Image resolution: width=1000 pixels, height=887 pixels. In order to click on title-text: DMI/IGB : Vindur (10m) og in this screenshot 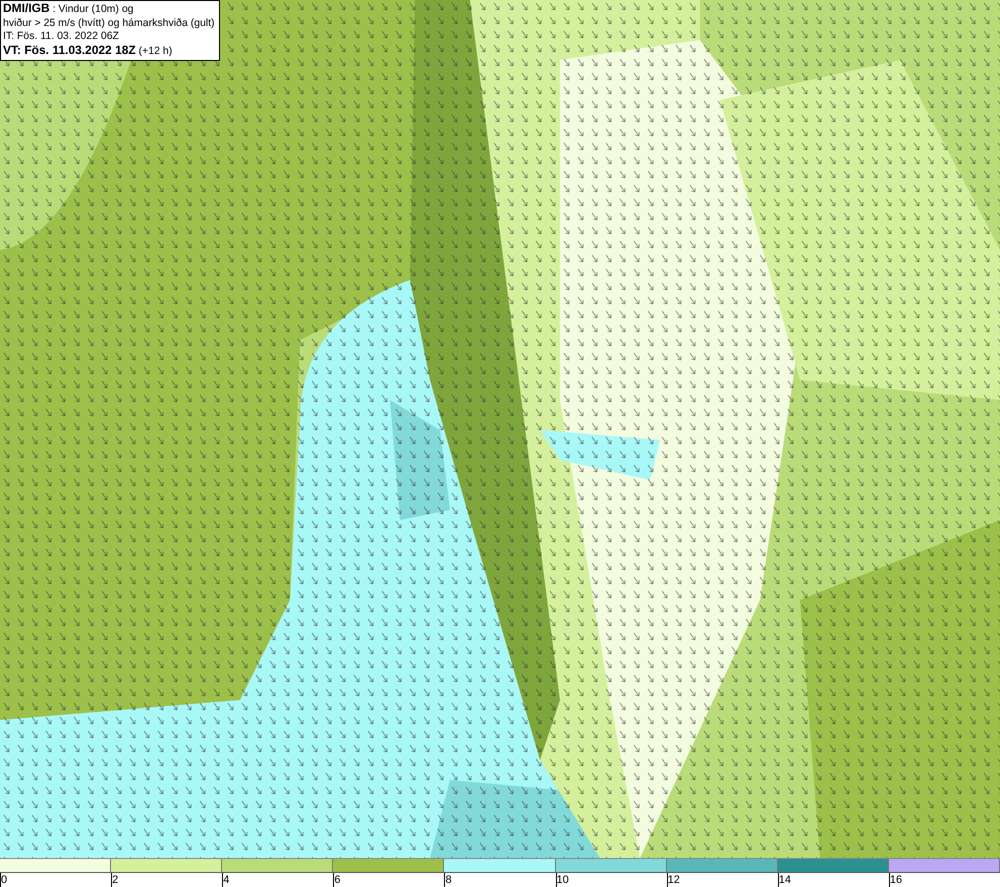, I will do `click(69, 9)`.